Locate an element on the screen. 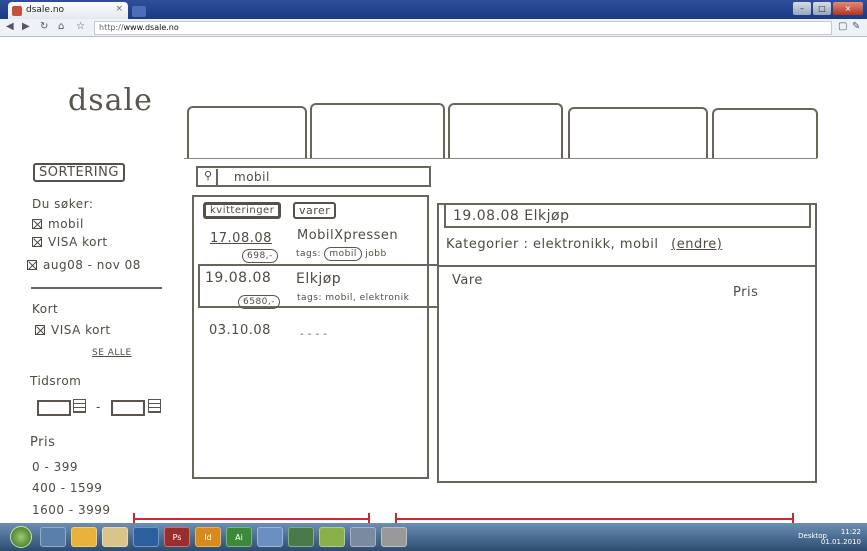  amount-pill: 6580,- is located at coordinates (259, 302).